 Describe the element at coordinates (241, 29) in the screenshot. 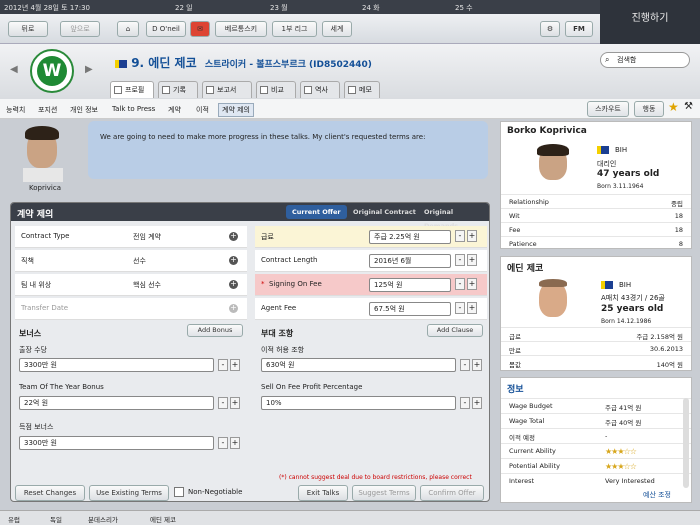

I see `club-menu: 베르통스키` at that location.